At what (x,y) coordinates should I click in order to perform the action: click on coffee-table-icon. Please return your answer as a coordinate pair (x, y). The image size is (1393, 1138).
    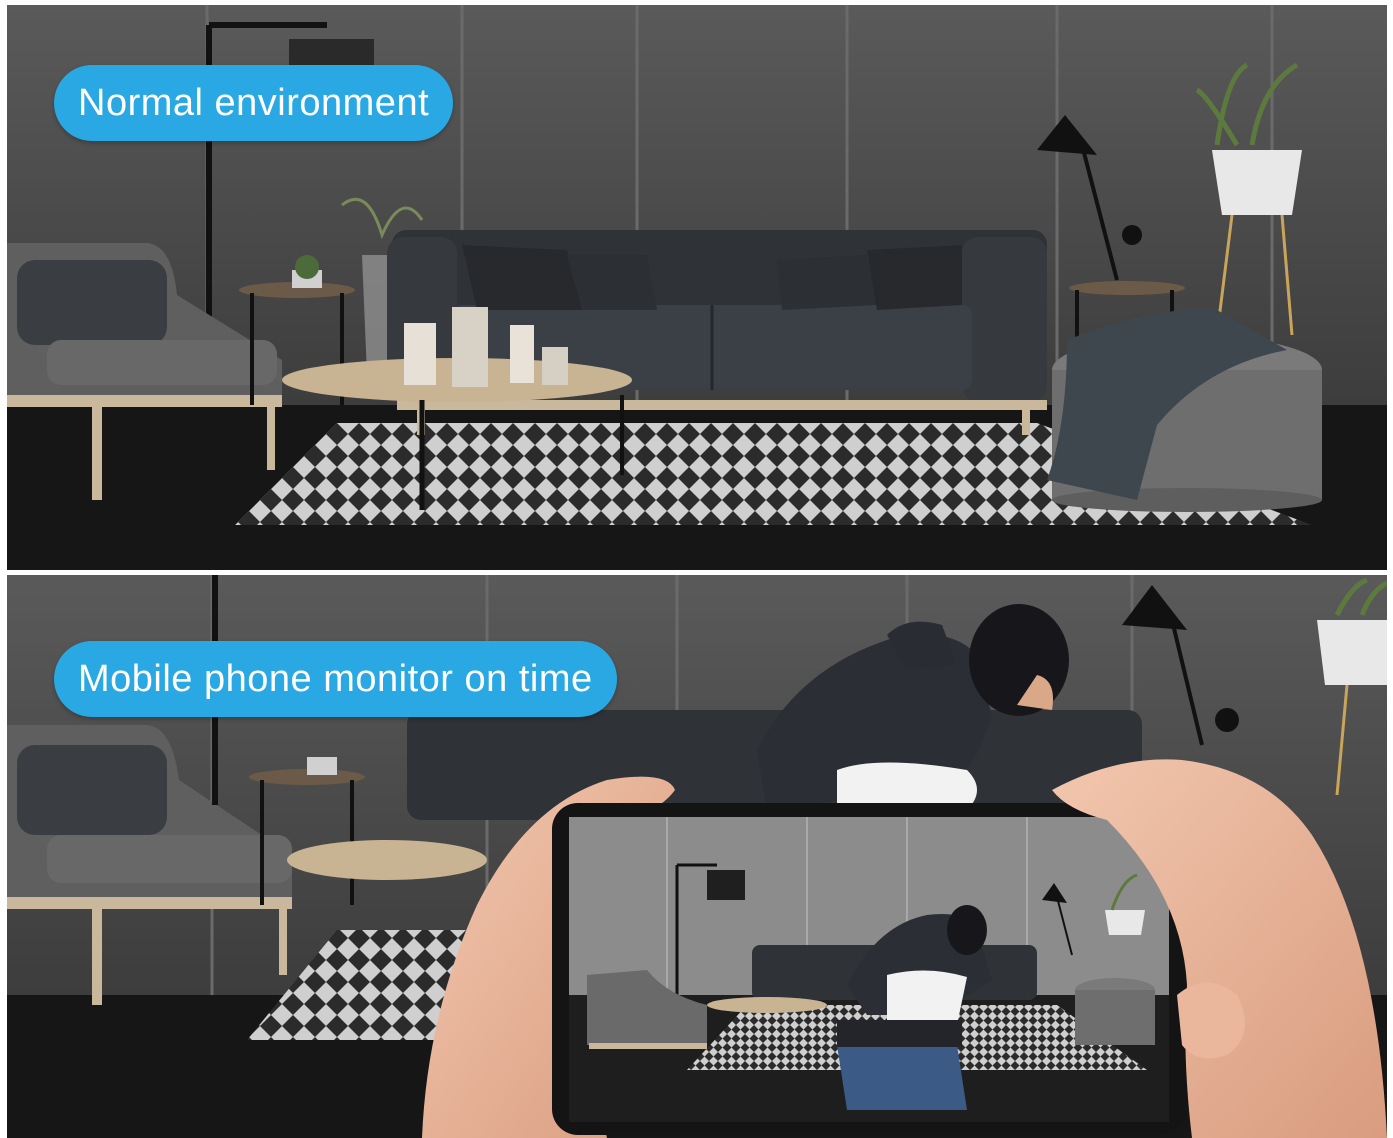
    Looking at the image, I should click on (387, 860).